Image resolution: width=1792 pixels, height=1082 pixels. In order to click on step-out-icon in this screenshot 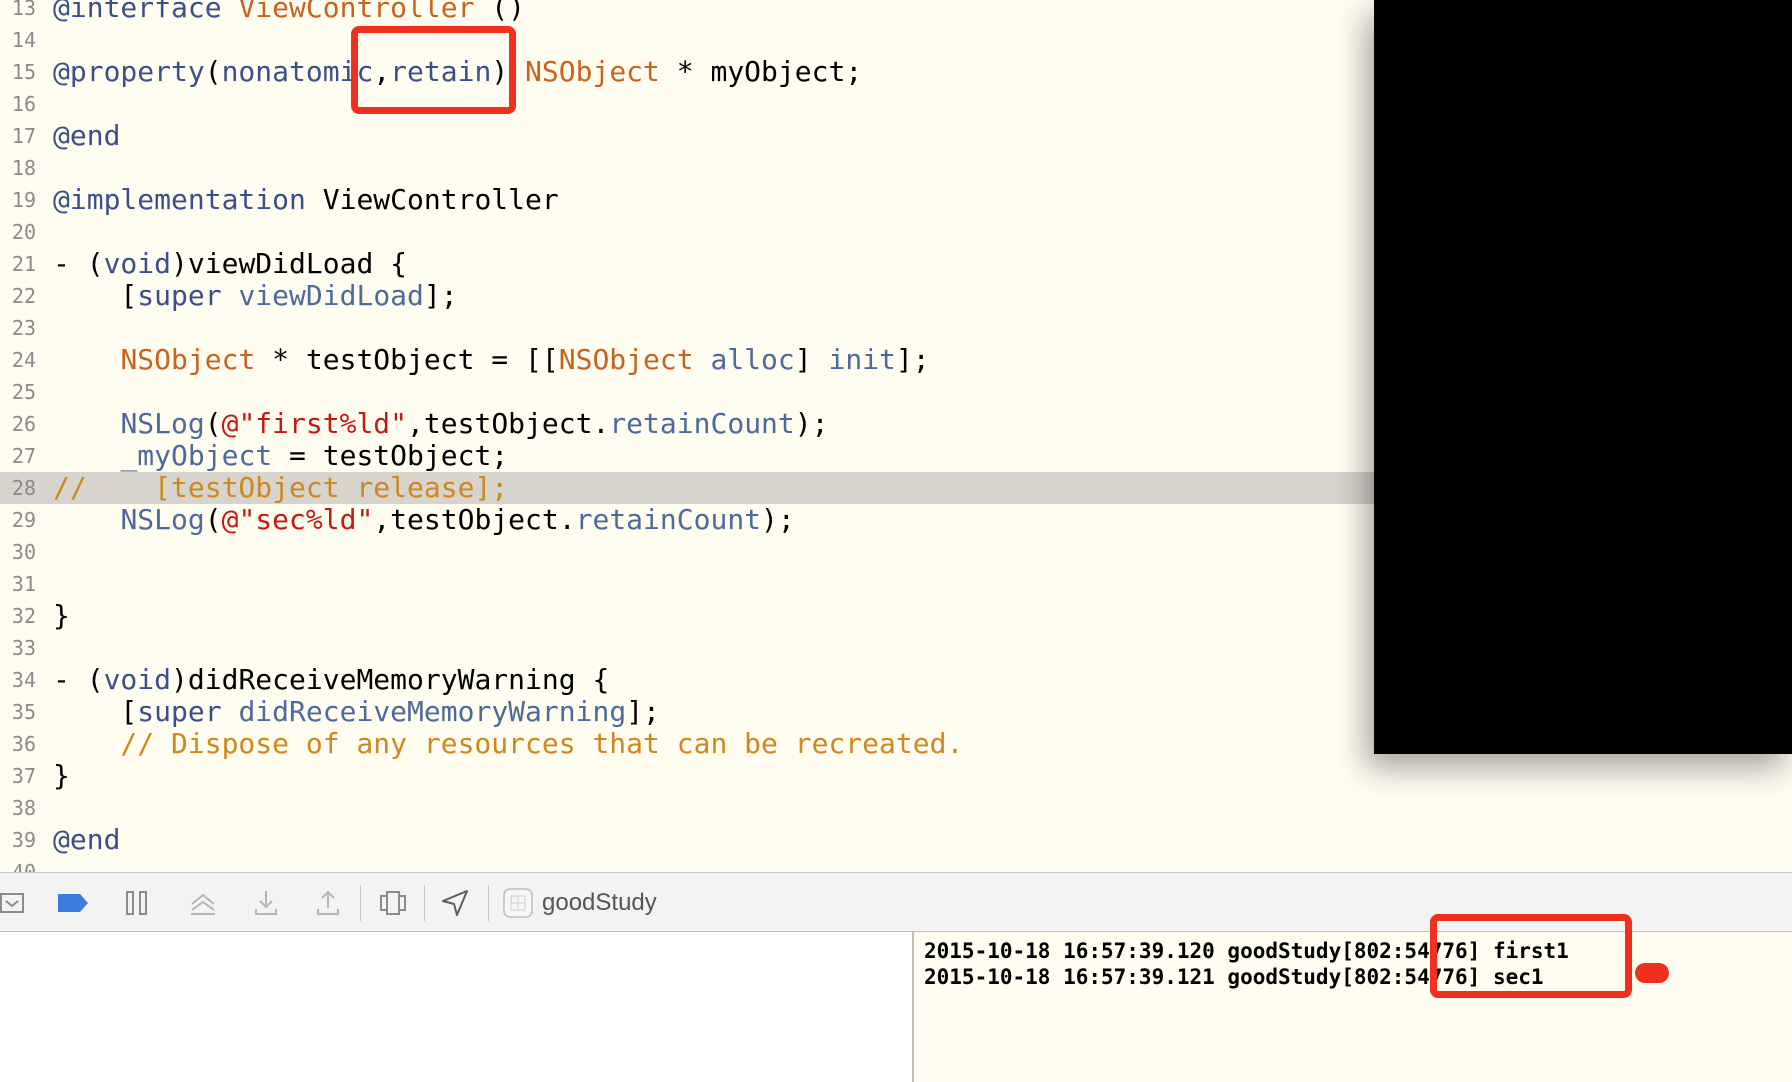, I will do `click(328, 903)`.